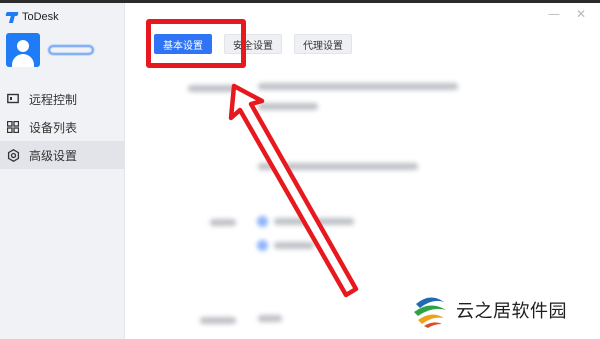 The width and height of the screenshot is (600, 339). Describe the element at coordinates (511, 311) in the screenshot. I see `watermark-text: 云之居软件园` at that location.